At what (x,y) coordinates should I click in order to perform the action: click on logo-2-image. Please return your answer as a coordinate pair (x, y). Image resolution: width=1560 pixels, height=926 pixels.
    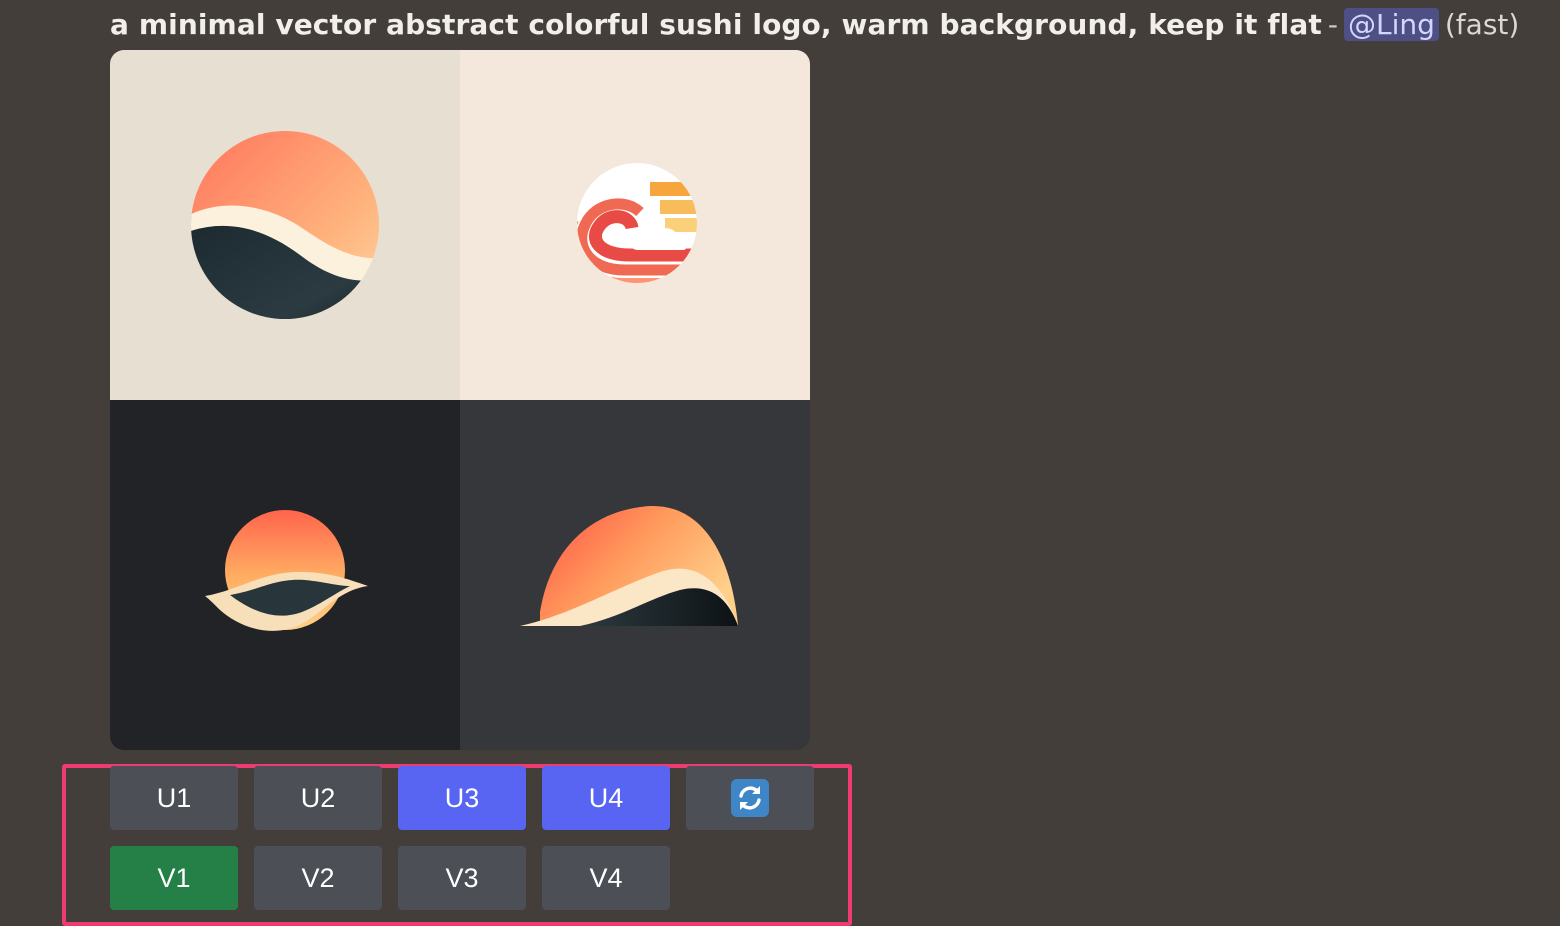
    Looking at the image, I should click on (637, 223).